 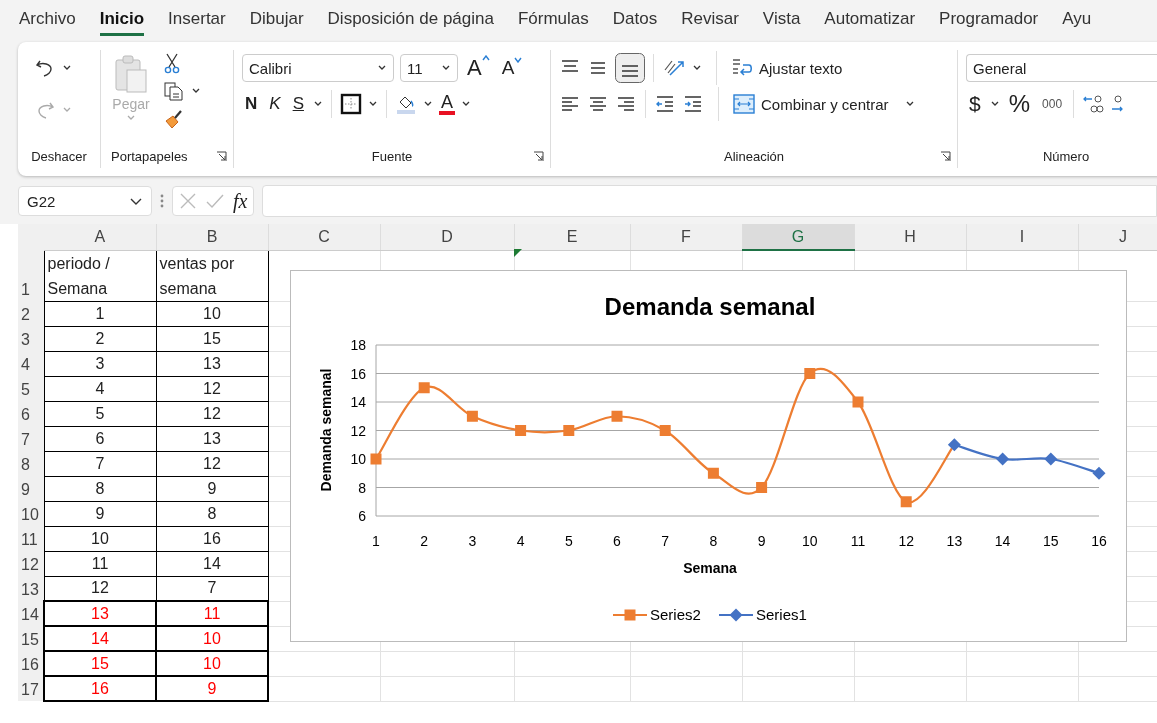 I want to click on column-header: F, so click(x=686, y=237).